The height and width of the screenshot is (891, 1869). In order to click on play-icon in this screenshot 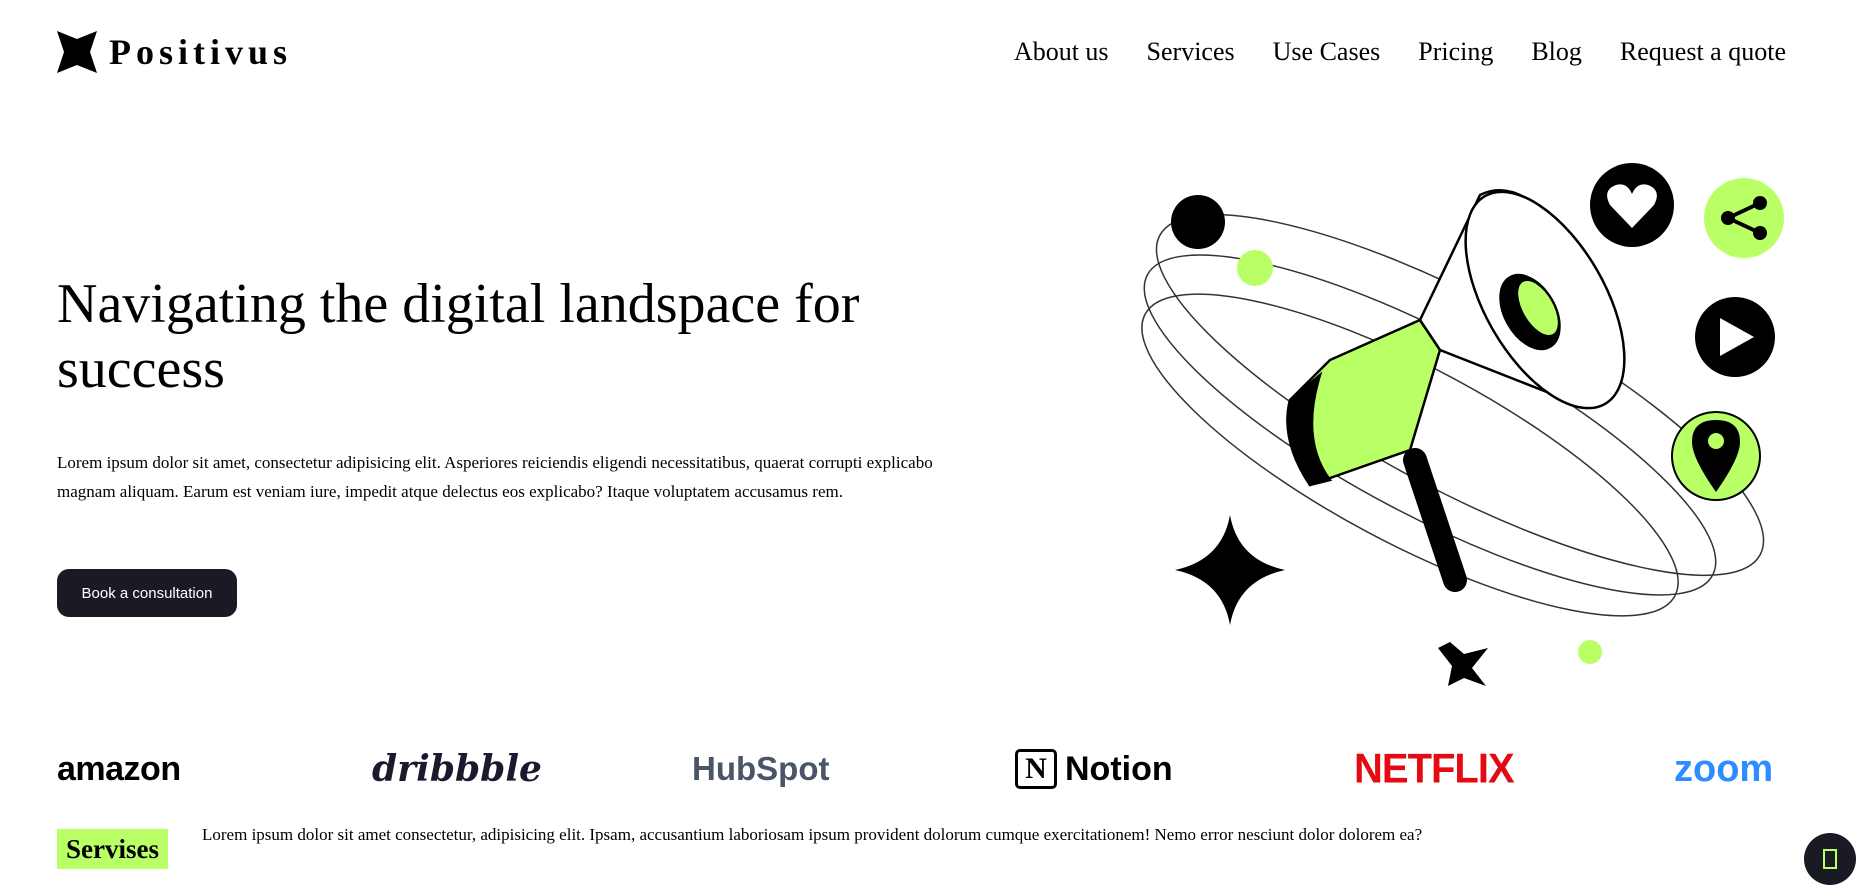, I will do `click(1735, 337)`.